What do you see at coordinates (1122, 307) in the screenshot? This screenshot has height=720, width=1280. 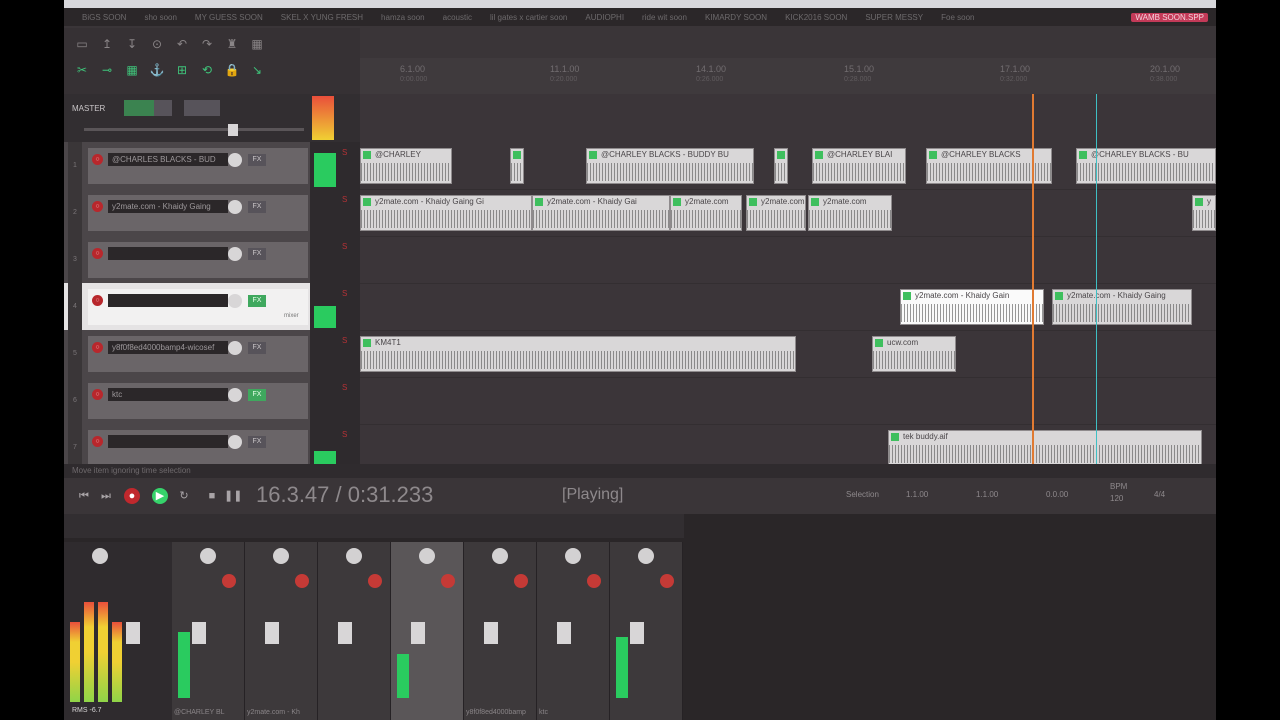 I see `media-item: y2mate.com - Khaidy Gaing` at bounding box center [1122, 307].